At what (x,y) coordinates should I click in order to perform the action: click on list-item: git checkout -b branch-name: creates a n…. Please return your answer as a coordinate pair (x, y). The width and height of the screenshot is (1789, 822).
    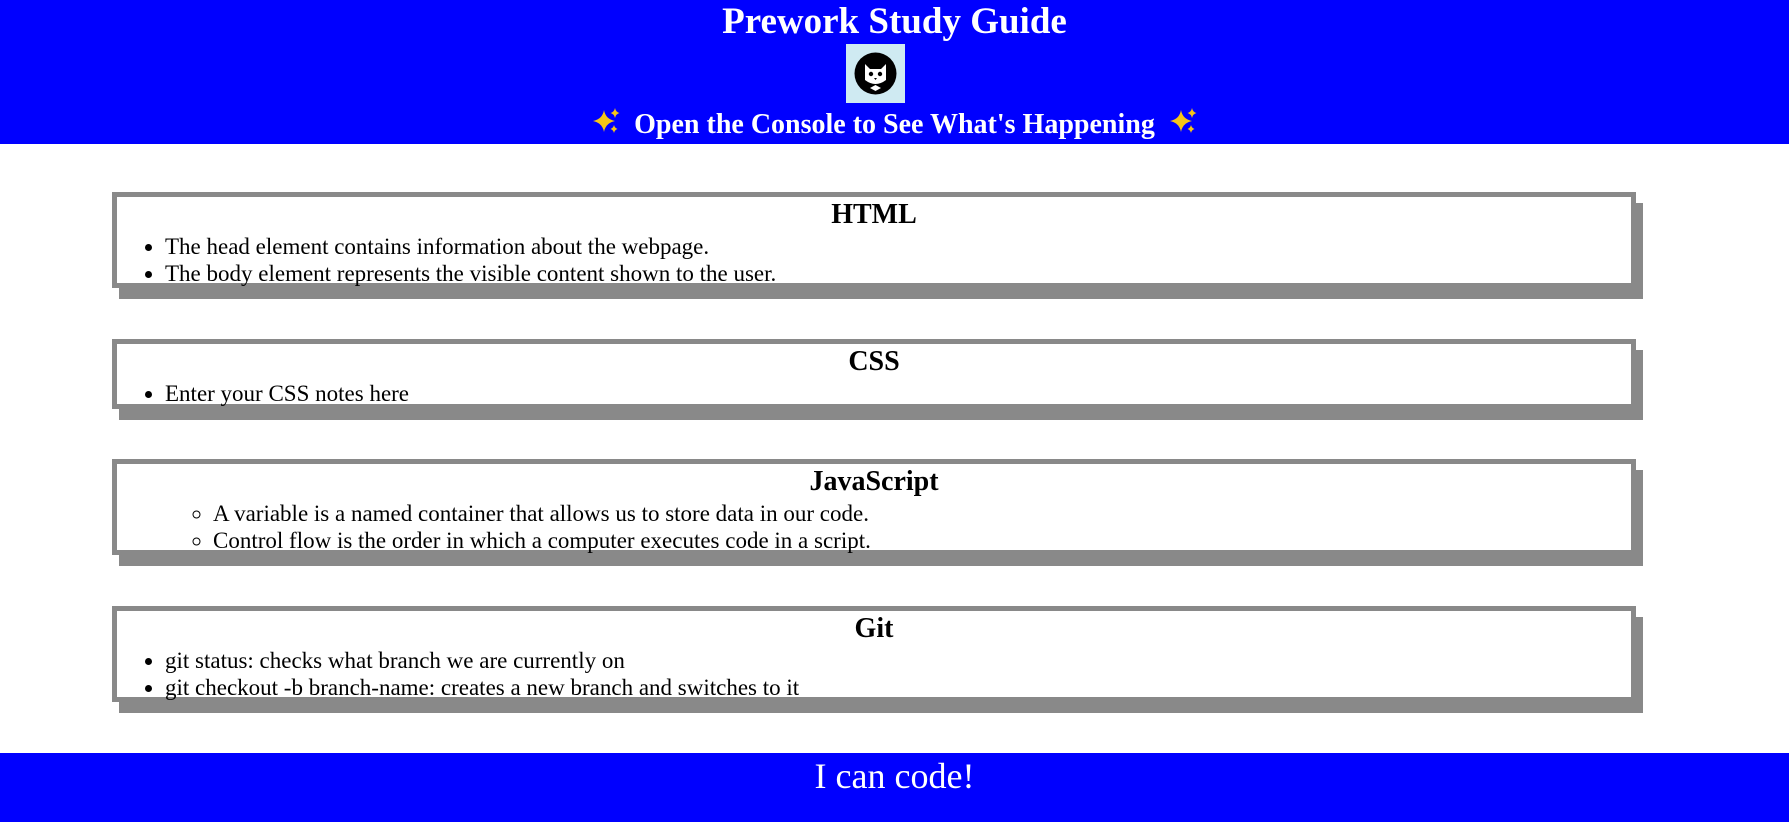
    Looking at the image, I should click on (898, 687).